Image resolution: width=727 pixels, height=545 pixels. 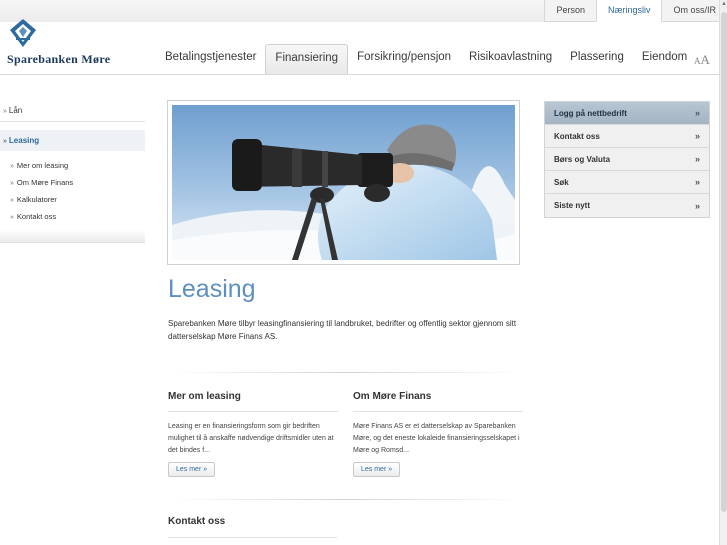 What do you see at coordinates (627, 136) in the screenshot?
I see `quick-link-kontakt-oss: Kontakt oss»` at bounding box center [627, 136].